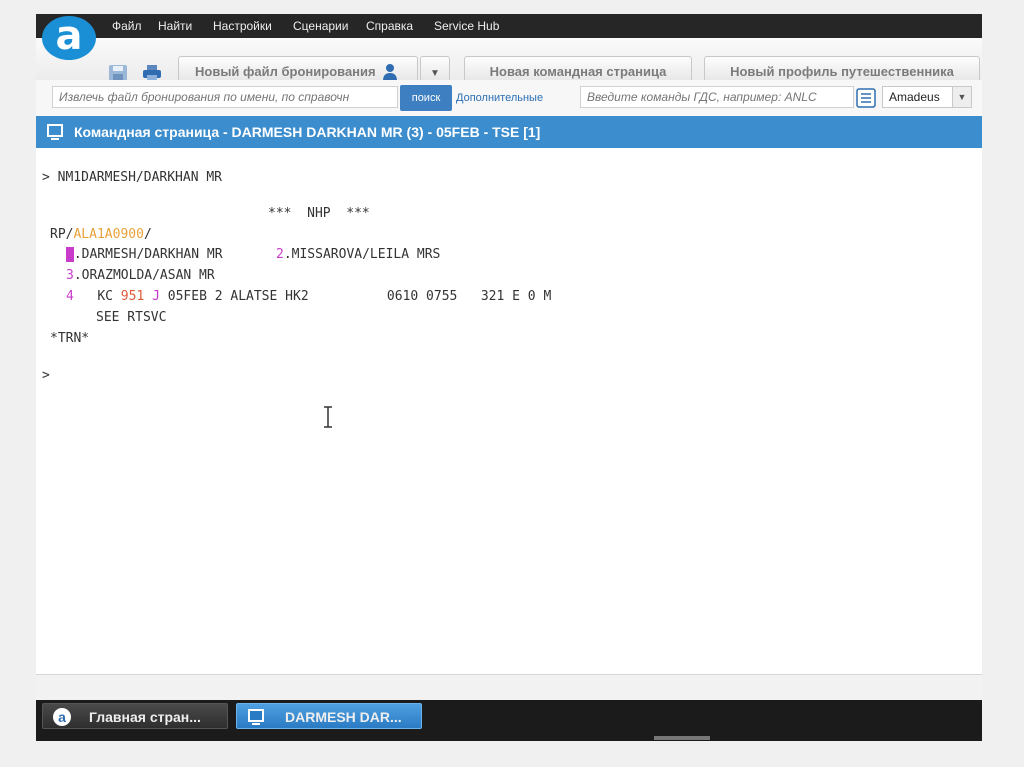  What do you see at coordinates (156, 296) in the screenshot?
I see `segment-class: J` at bounding box center [156, 296].